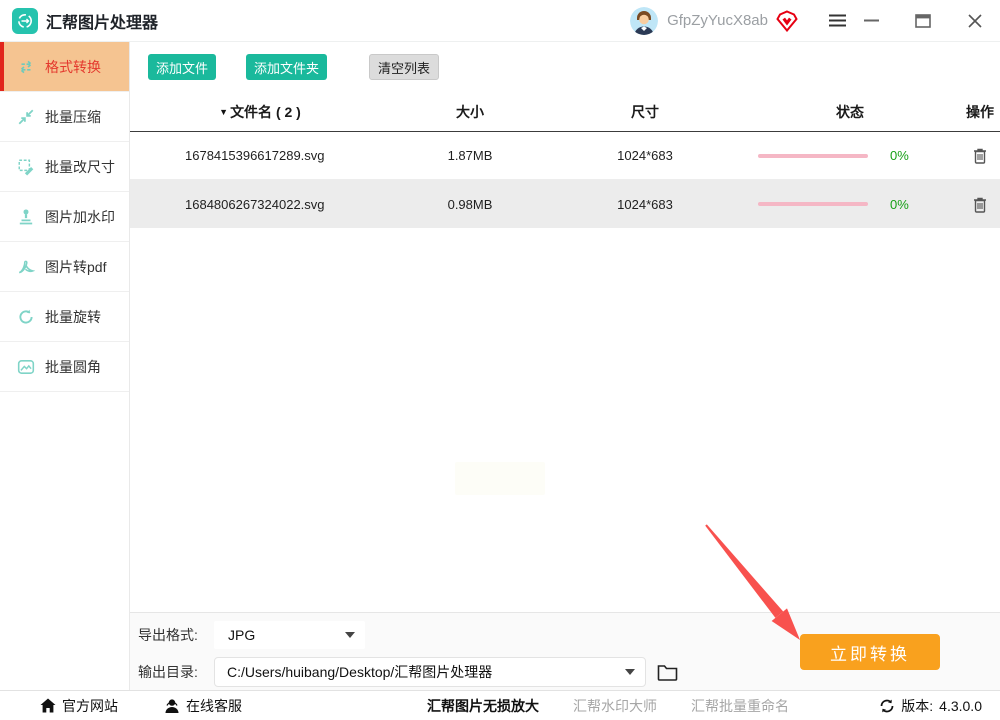  I want to click on sidebar-item-batch-rounded: 批量圆角, so click(64, 367).